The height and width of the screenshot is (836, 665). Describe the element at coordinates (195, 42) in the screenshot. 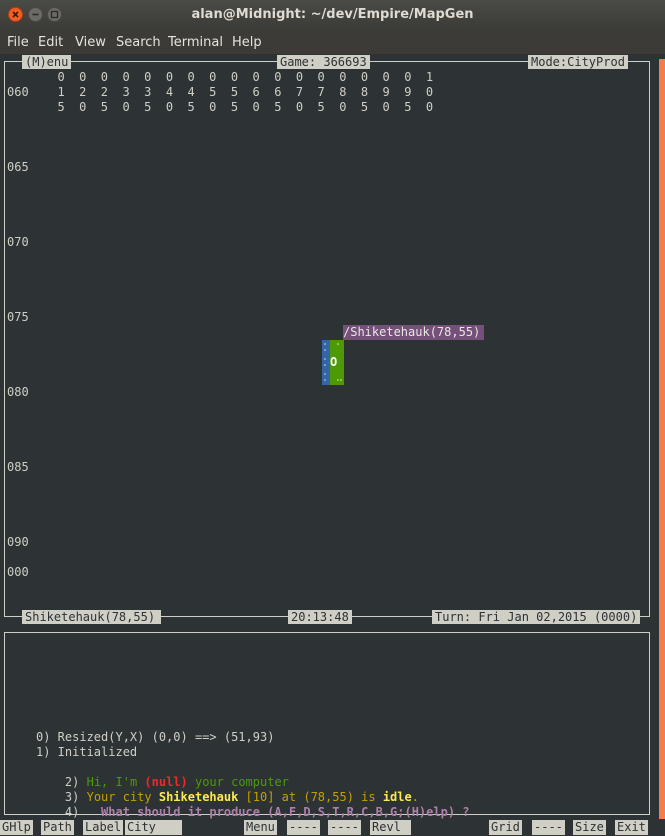

I see `menu-terminal: Terminal` at that location.